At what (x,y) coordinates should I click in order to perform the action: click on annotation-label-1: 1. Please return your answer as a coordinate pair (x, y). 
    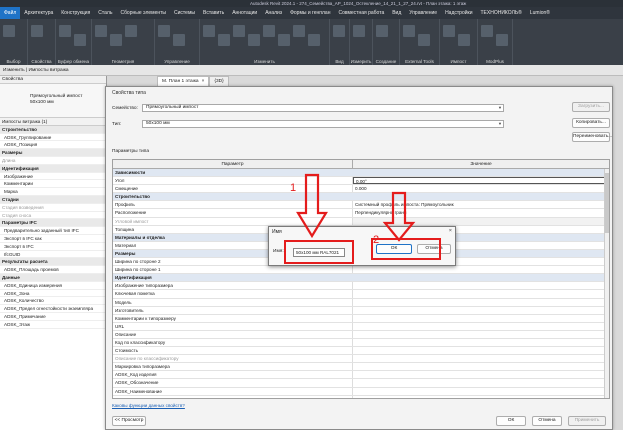
    Looking at the image, I should click on (293, 188).